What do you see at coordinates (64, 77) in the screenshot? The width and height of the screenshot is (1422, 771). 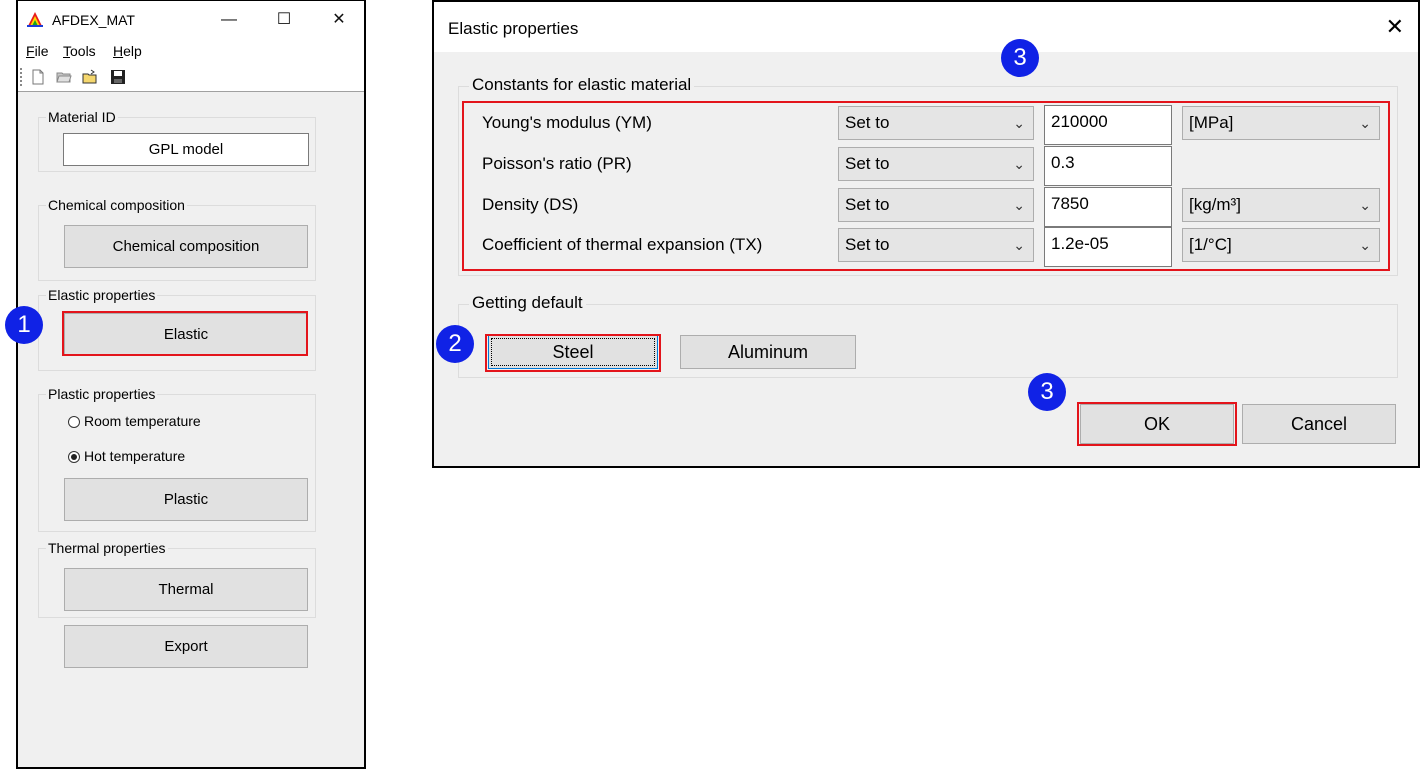 I see `open-folder-icon` at bounding box center [64, 77].